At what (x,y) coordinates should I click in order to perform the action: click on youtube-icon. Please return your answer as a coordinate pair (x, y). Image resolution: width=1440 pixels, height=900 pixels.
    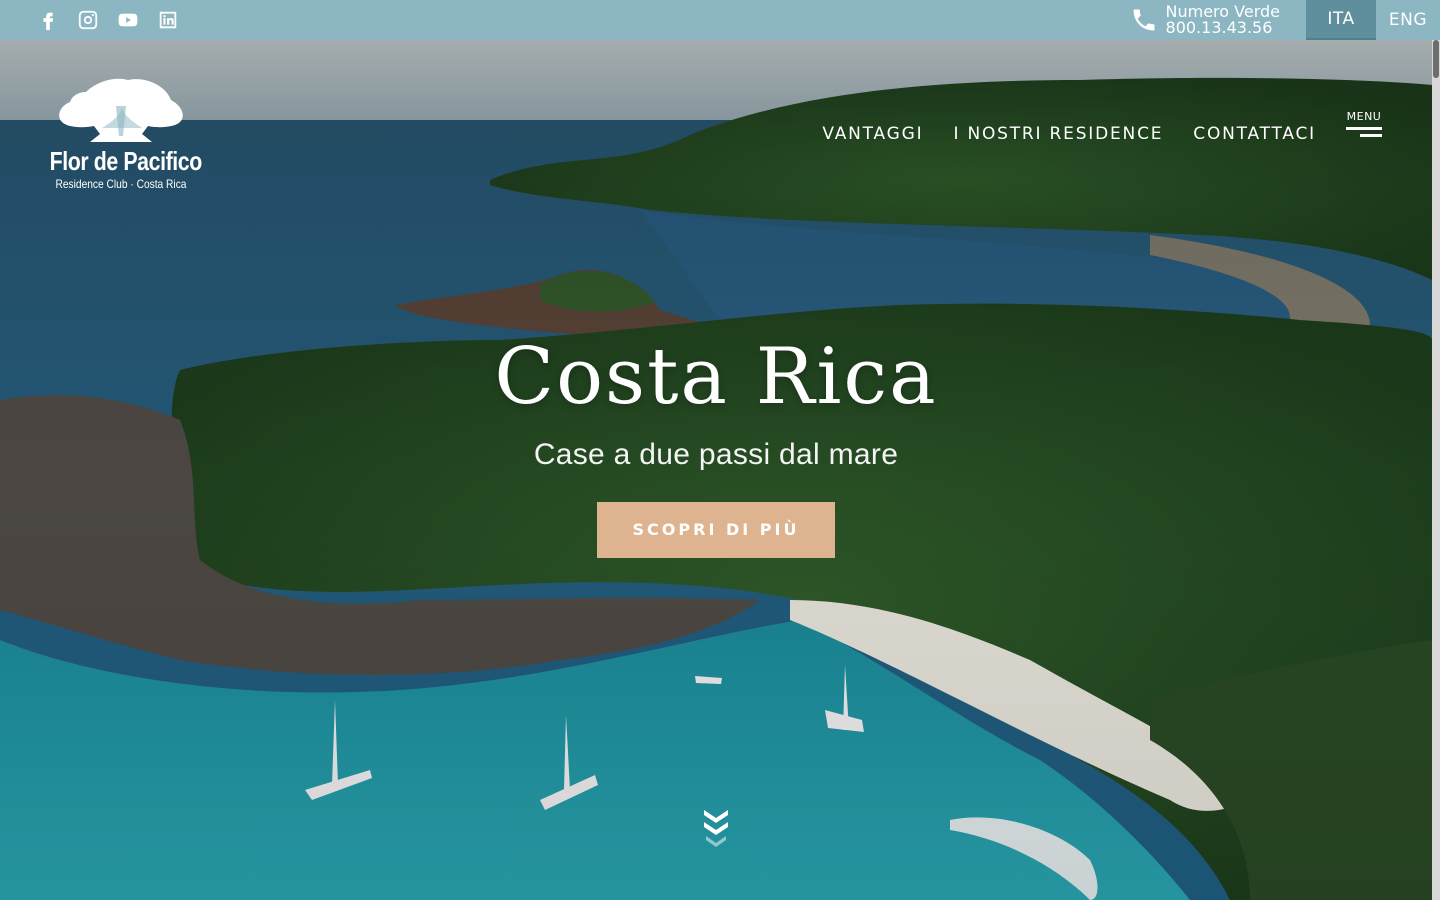
    Looking at the image, I should click on (128, 20).